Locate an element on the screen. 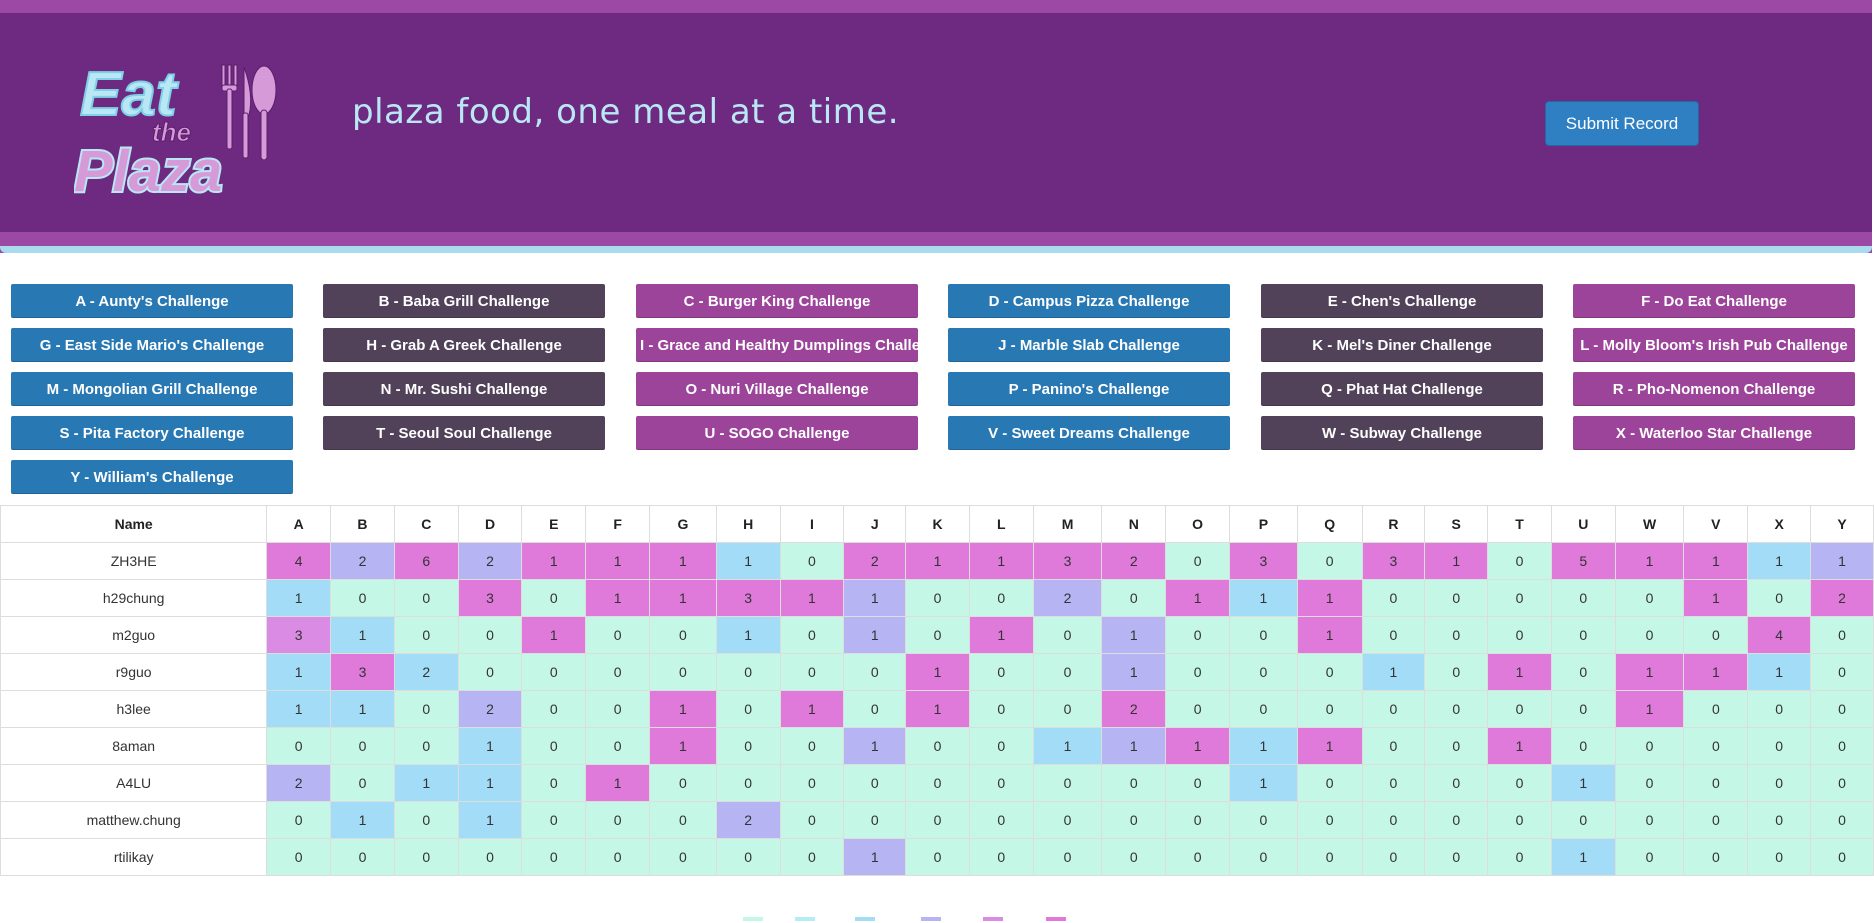 The height and width of the screenshot is (923, 1874). column-header-b: B is located at coordinates (362, 524).